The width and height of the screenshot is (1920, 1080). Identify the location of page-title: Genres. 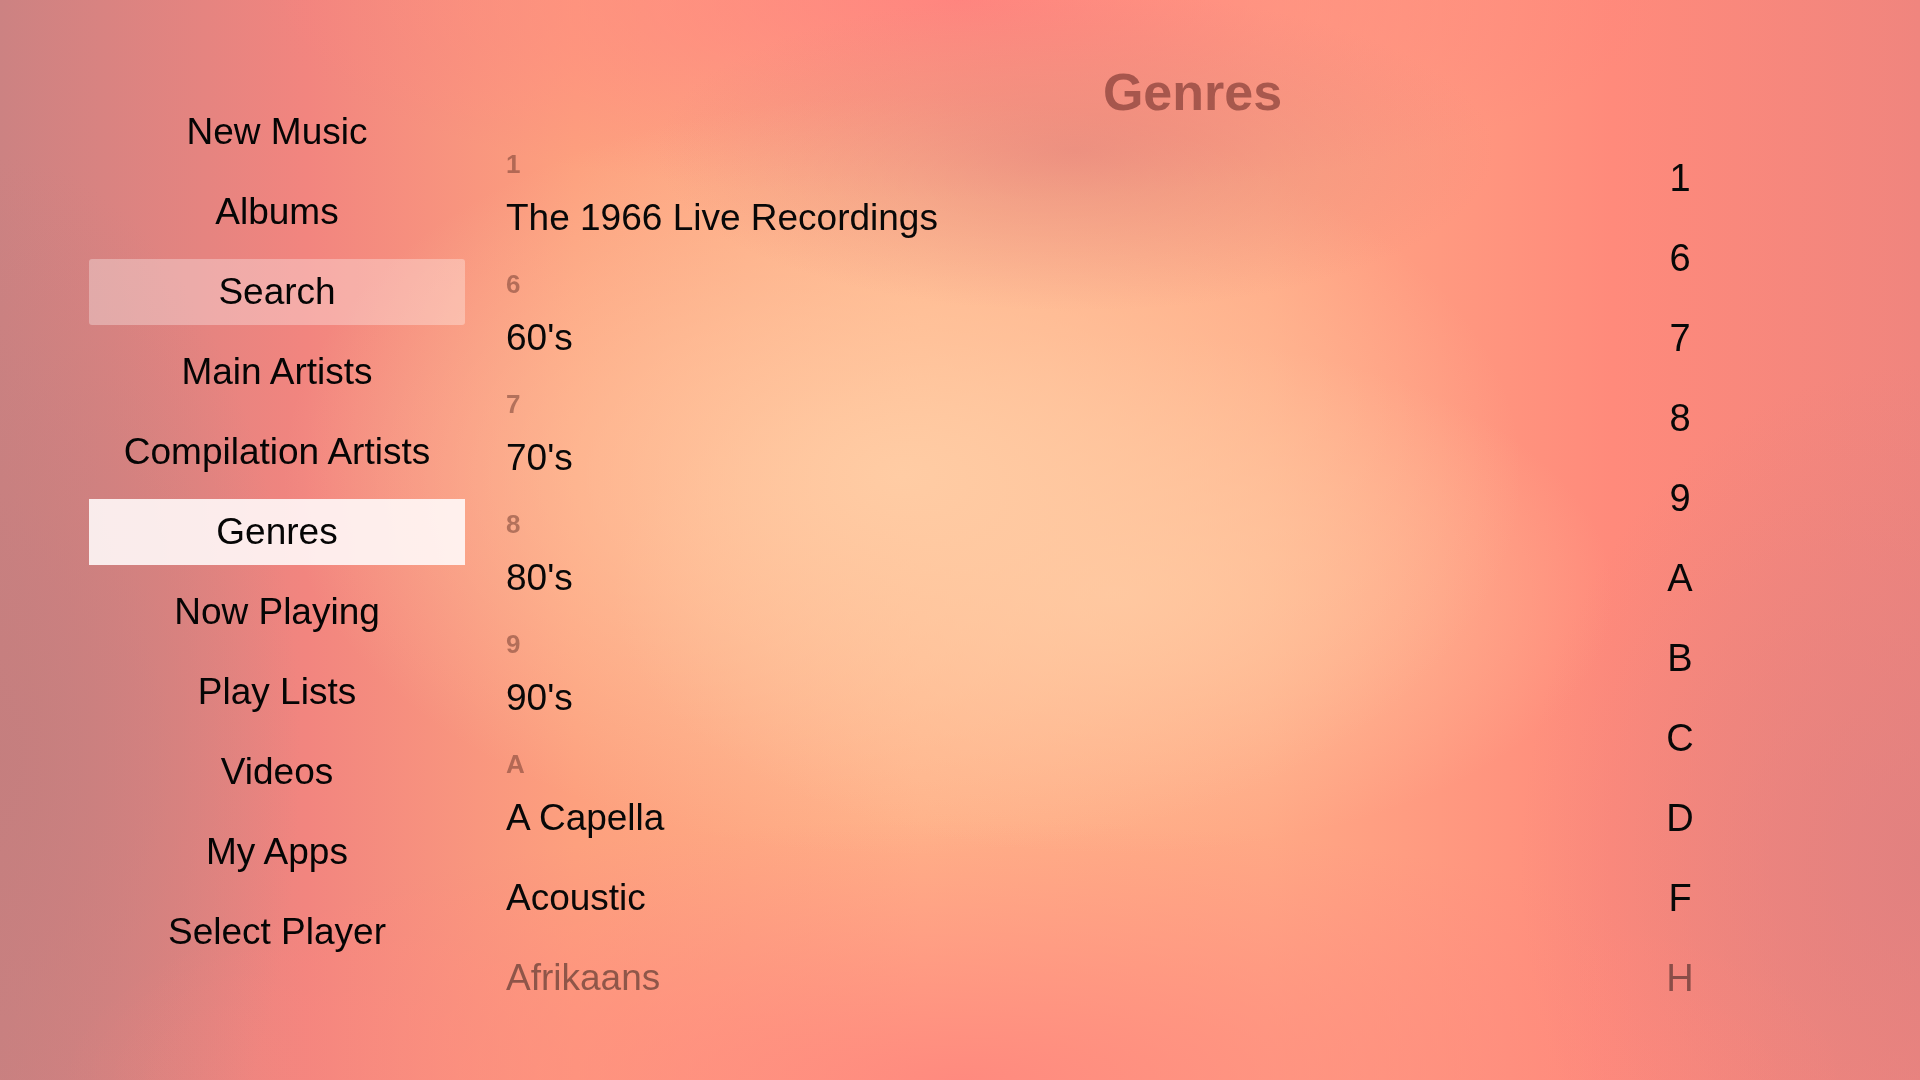
(1192, 92).